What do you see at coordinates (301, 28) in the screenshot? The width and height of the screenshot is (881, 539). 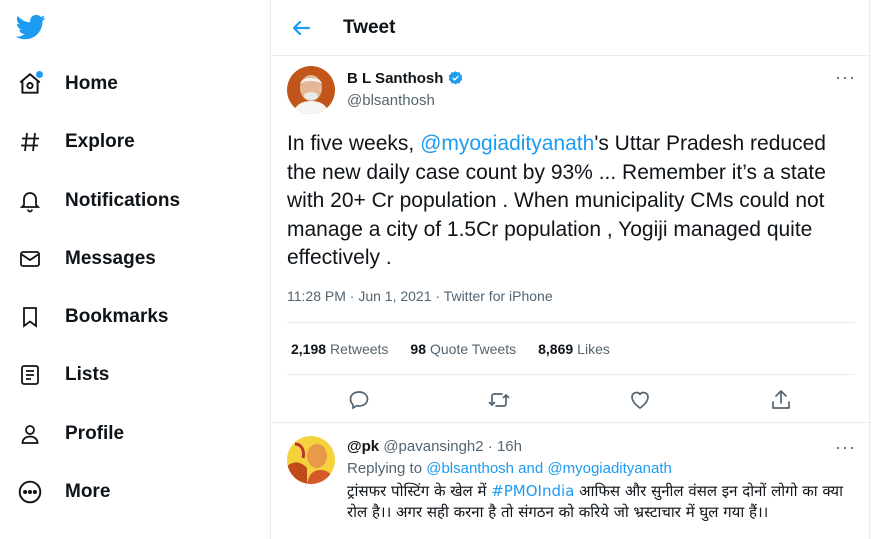 I see `back-arrow-icon` at bounding box center [301, 28].